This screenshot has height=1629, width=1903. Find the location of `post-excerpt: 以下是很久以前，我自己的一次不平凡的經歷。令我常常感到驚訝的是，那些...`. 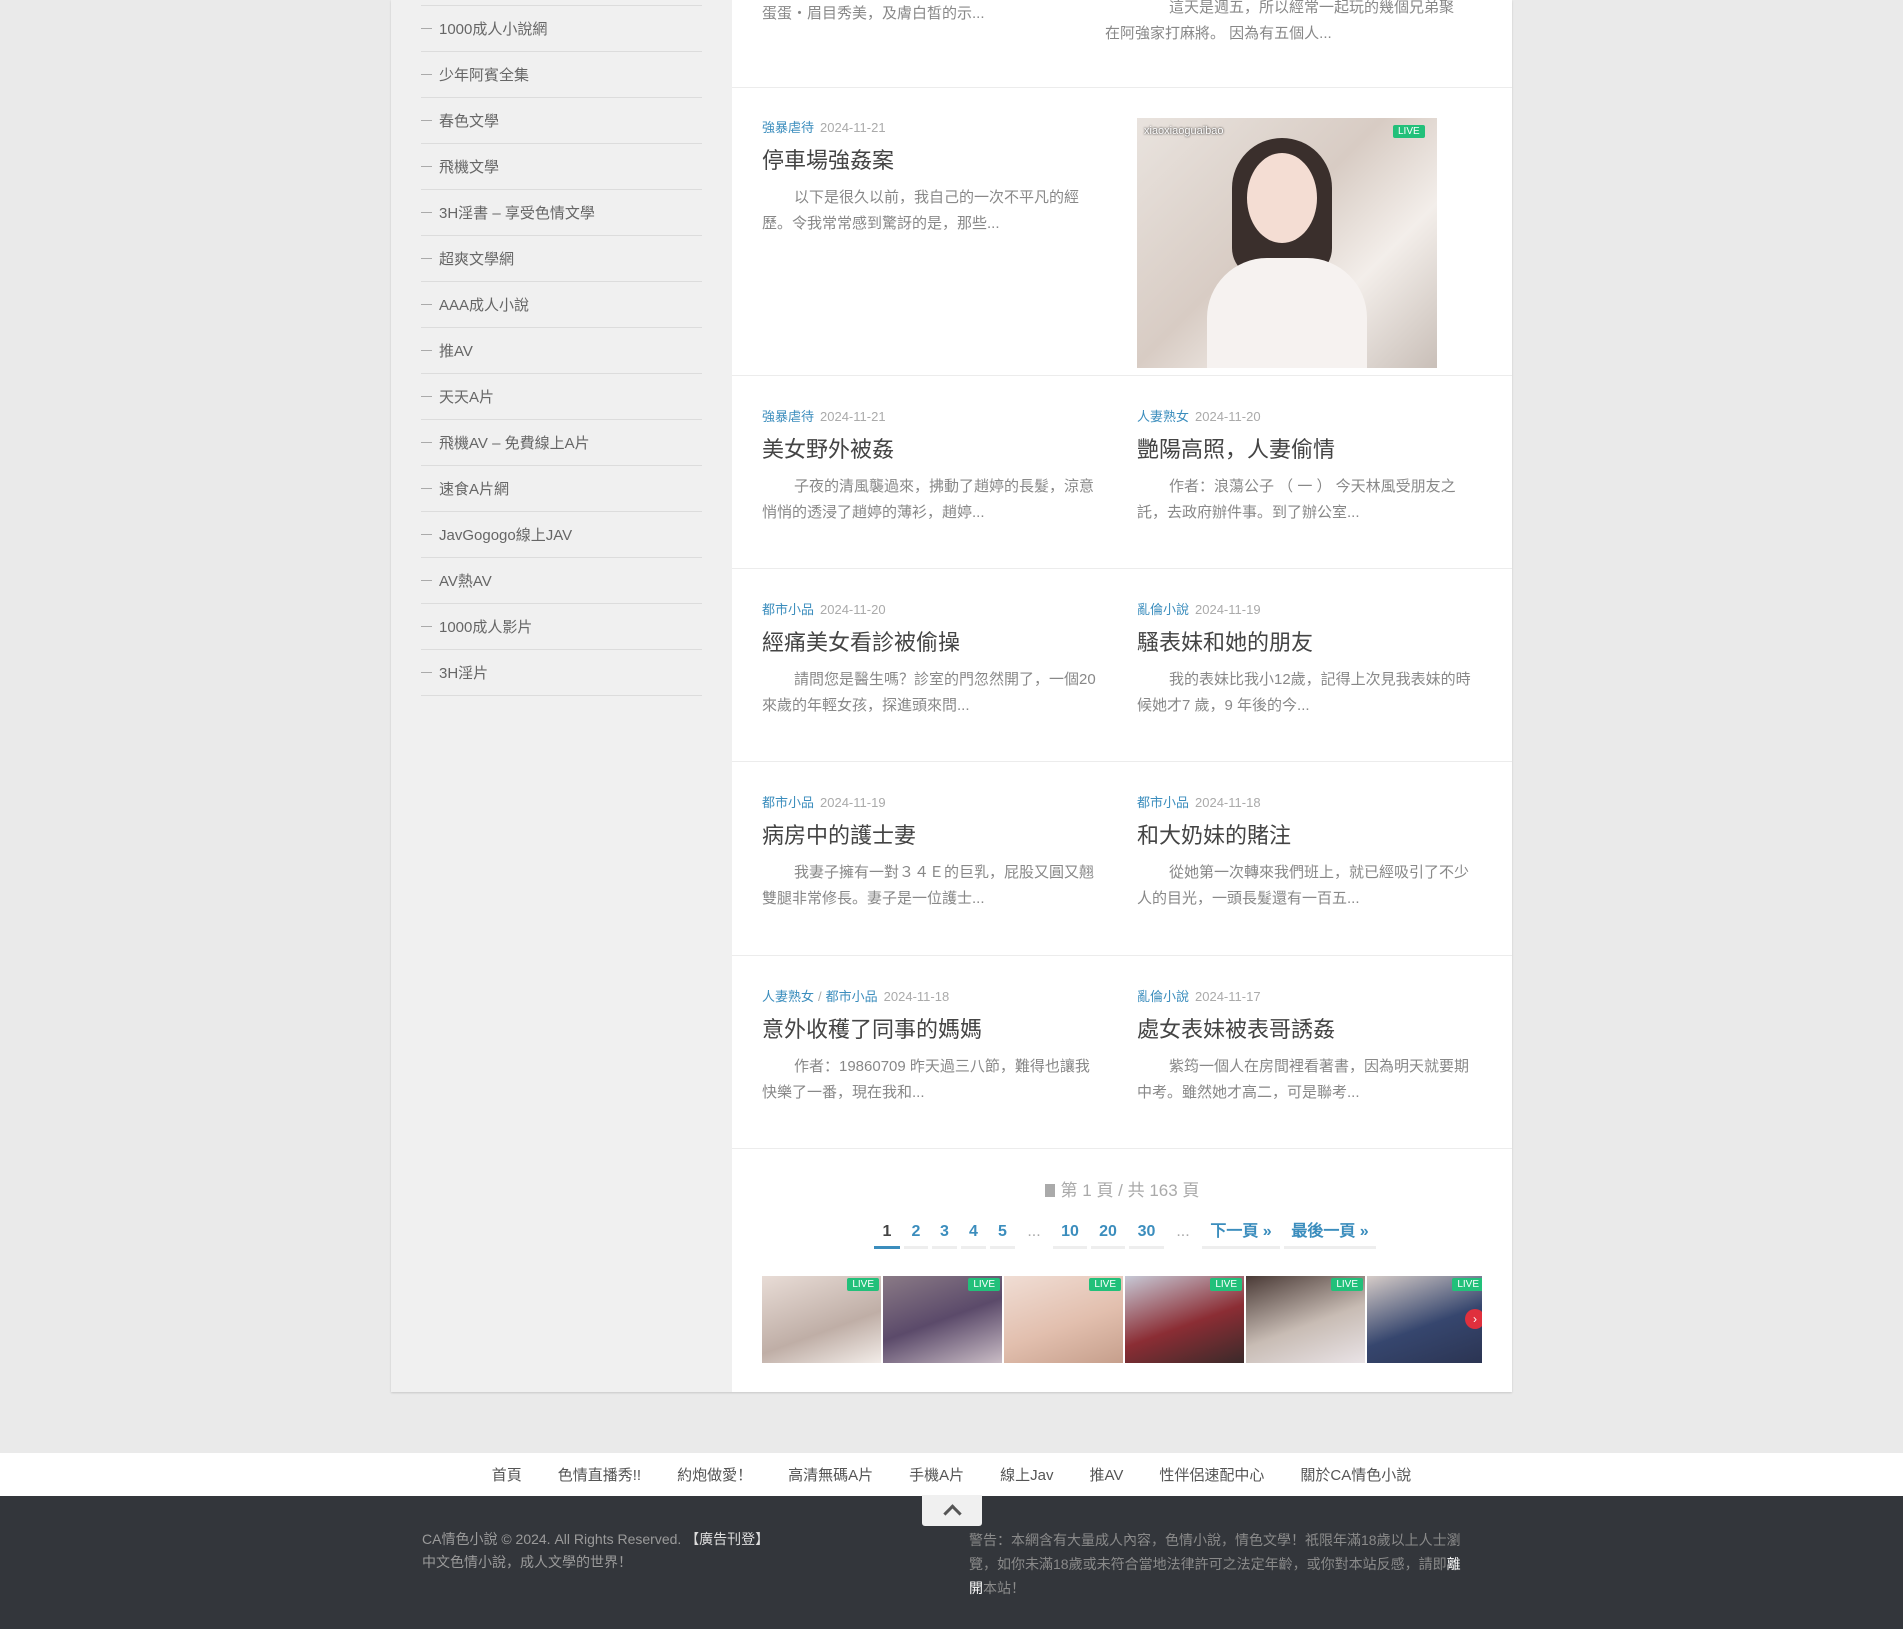

post-excerpt: 以下是很久以前，我自己的一次不平凡的經歷。令我常常感到驚訝的是，那些... is located at coordinates (921, 210).